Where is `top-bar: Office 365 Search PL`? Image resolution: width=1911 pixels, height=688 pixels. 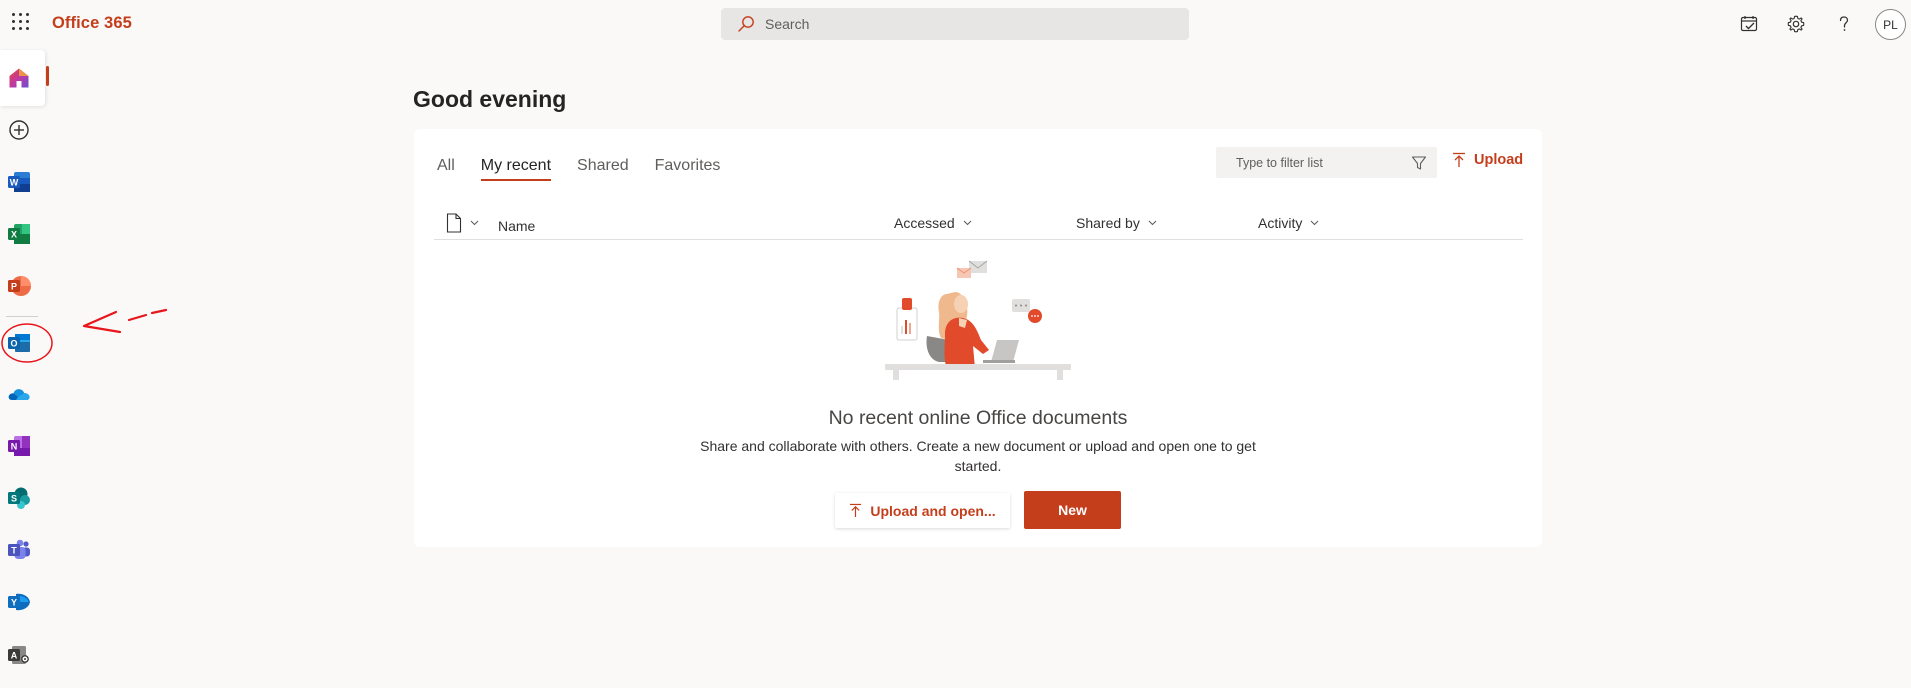 top-bar: Office 365 Search PL is located at coordinates (955, 24).